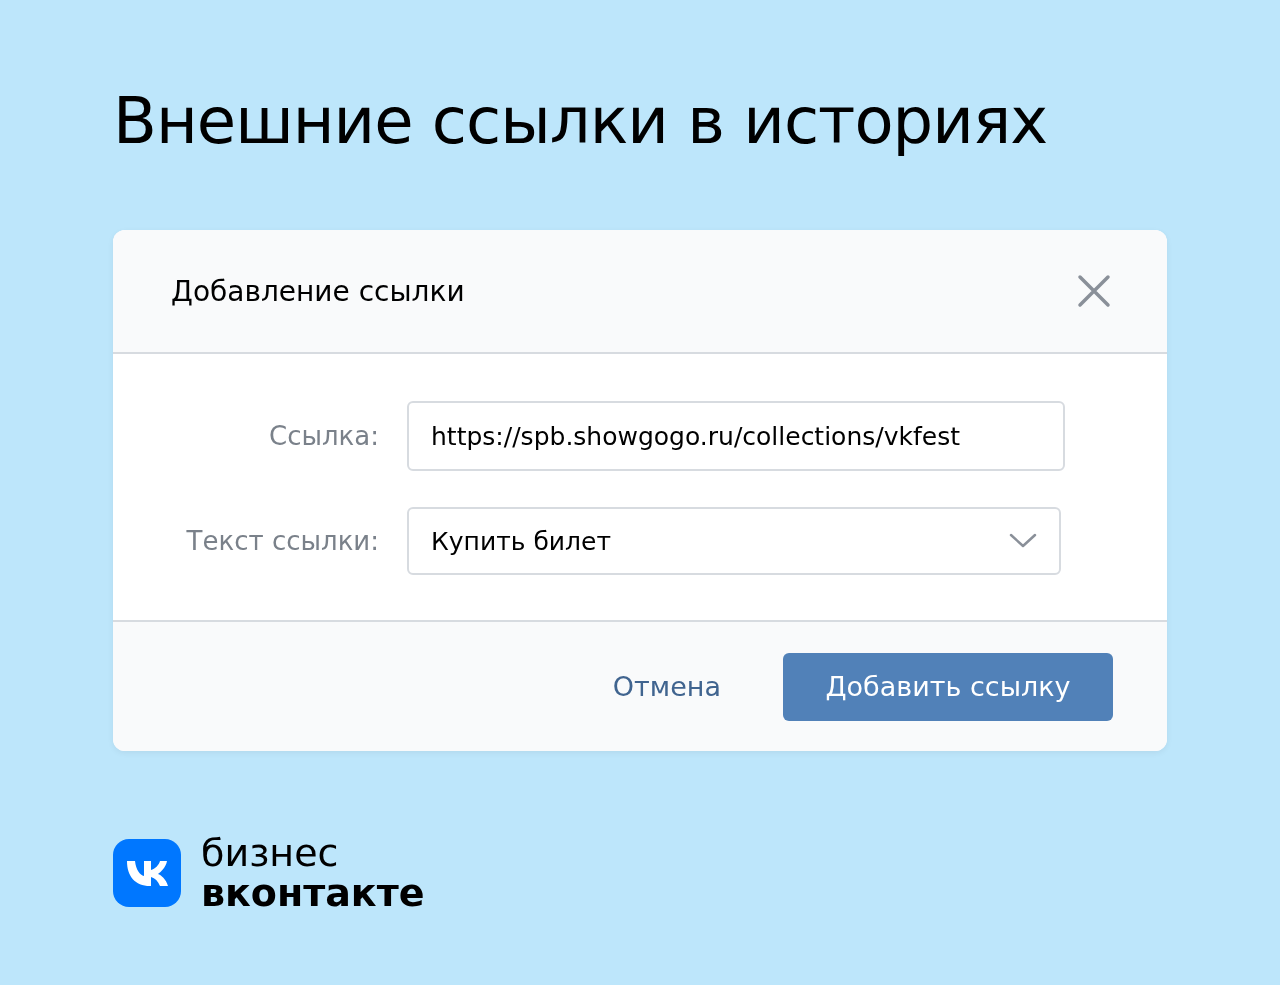 The height and width of the screenshot is (985, 1280). What do you see at coordinates (1023, 541) in the screenshot?
I see `chevron-down-icon` at bounding box center [1023, 541].